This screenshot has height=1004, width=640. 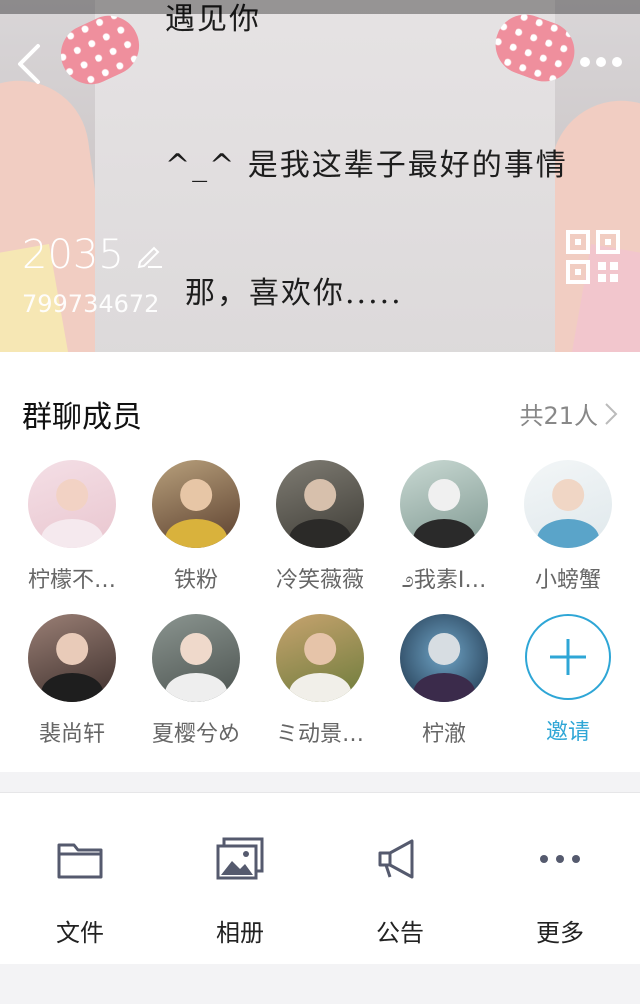 I want to click on pencil-icon, so click(x=149, y=255).